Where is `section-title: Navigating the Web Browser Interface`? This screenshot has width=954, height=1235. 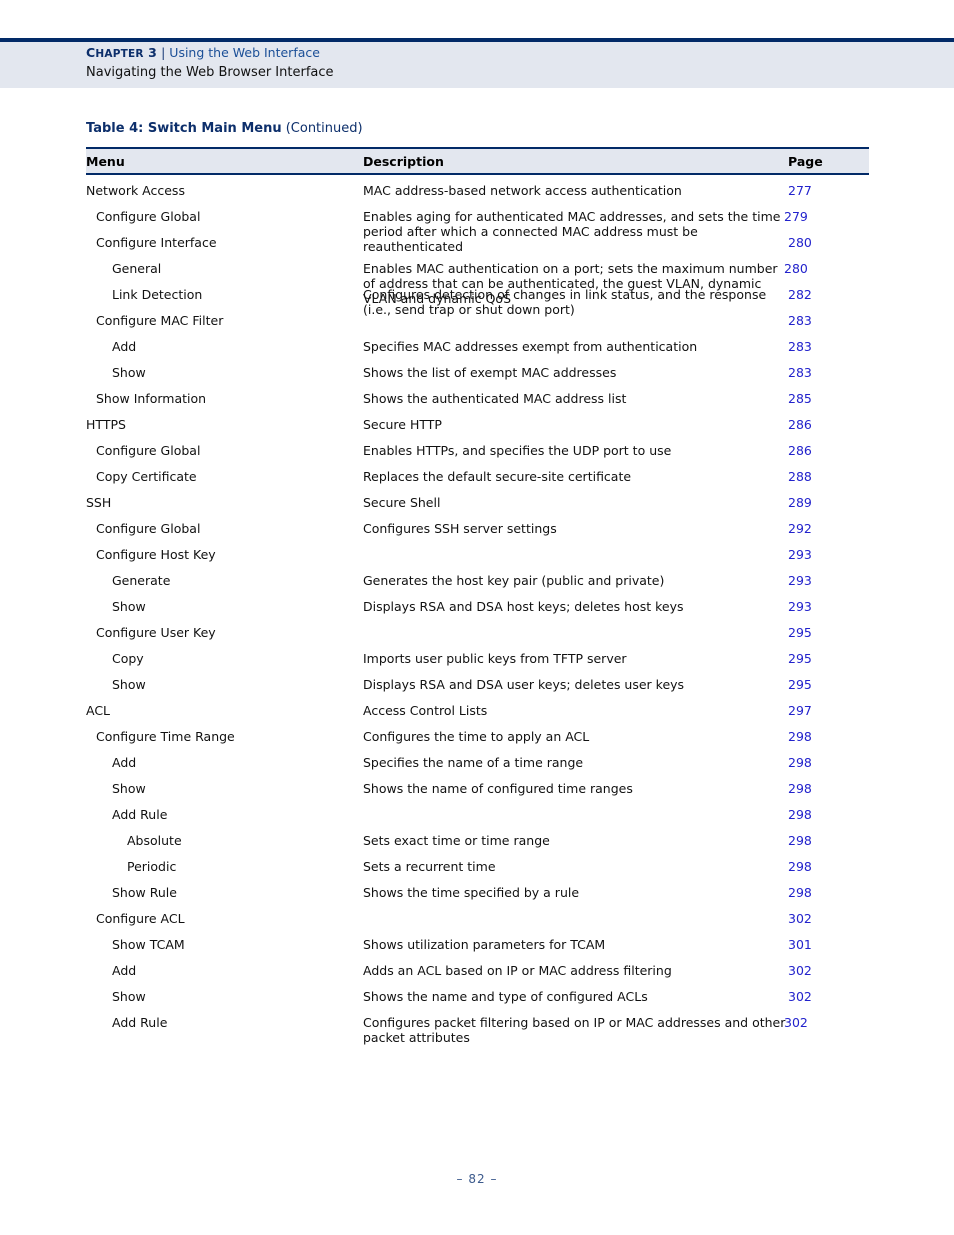 section-title: Navigating the Web Browser Interface is located at coordinates (210, 72).